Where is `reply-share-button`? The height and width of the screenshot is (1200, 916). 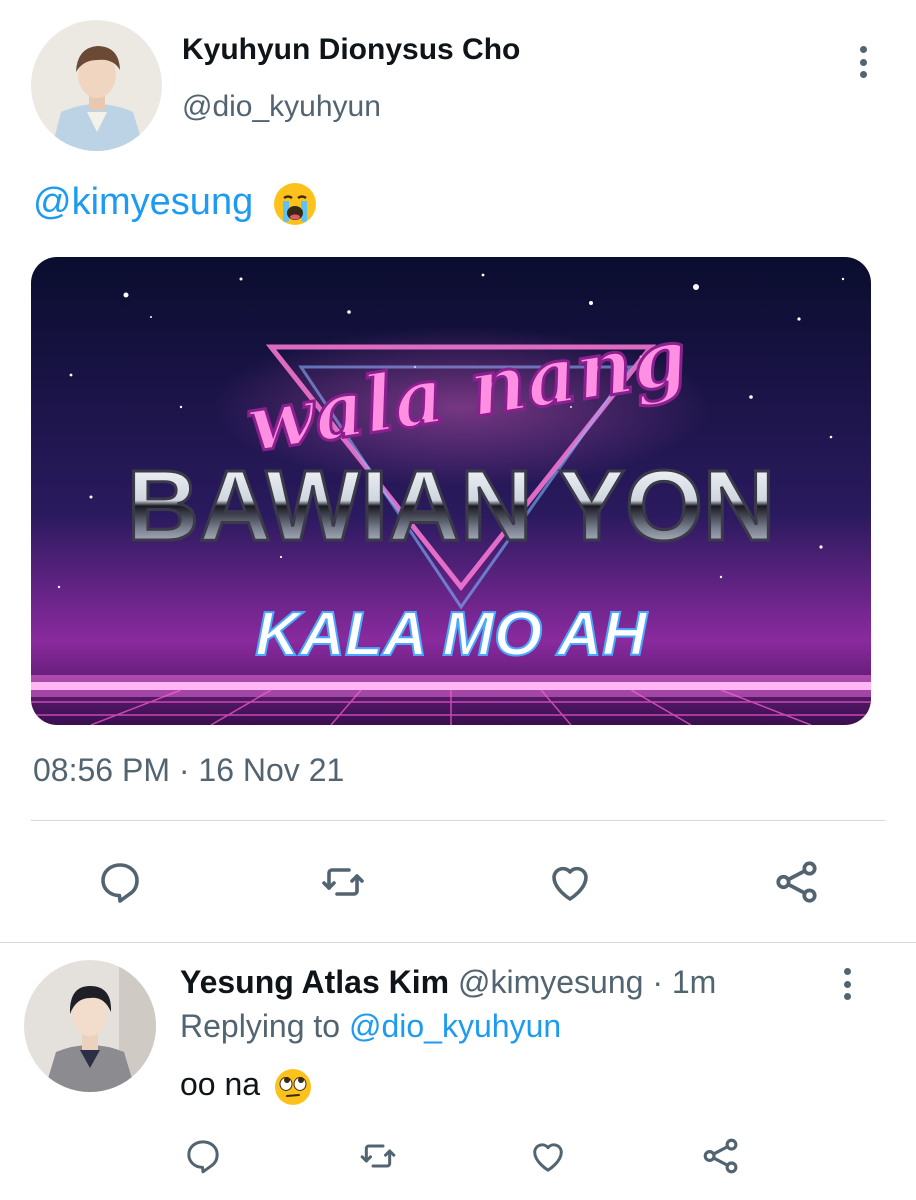 reply-share-button is located at coordinates (721, 1156).